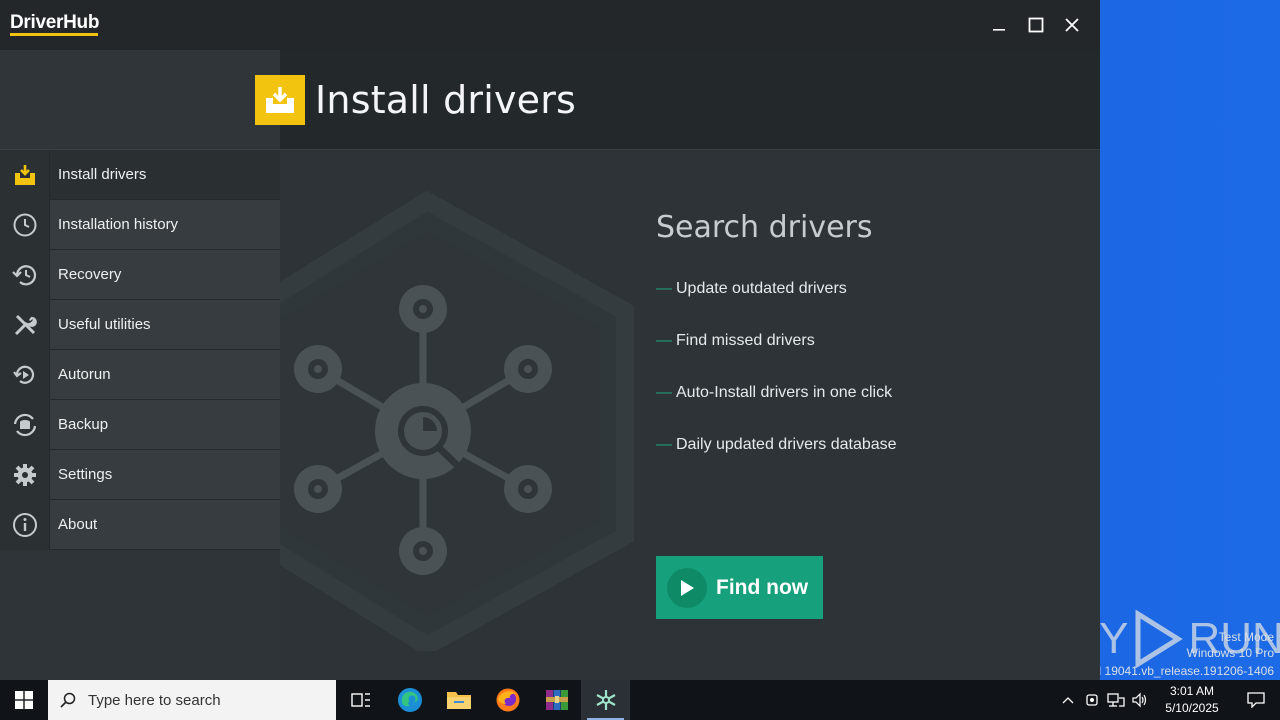 The image size is (1280, 720). Describe the element at coordinates (1178, 671) in the screenshot. I see `build-label: uild 19041.vb_release.191206-1406` at that location.